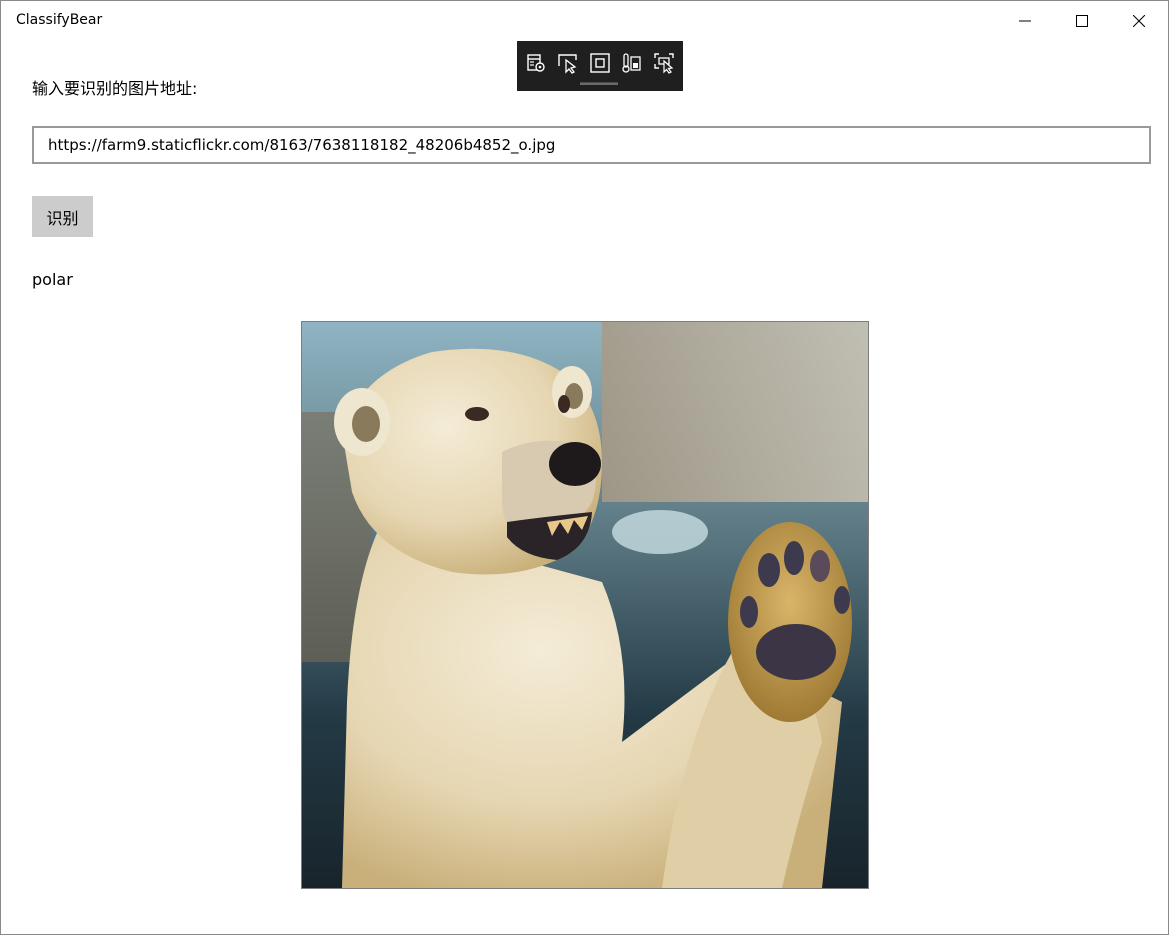 Image resolution: width=1169 pixels, height=935 pixels. What do you see at coordinates (115, 88) in the screenshot?
I see `url-prompt-label: 输入要识别的图片地址:` at bounding box center [115, 88].